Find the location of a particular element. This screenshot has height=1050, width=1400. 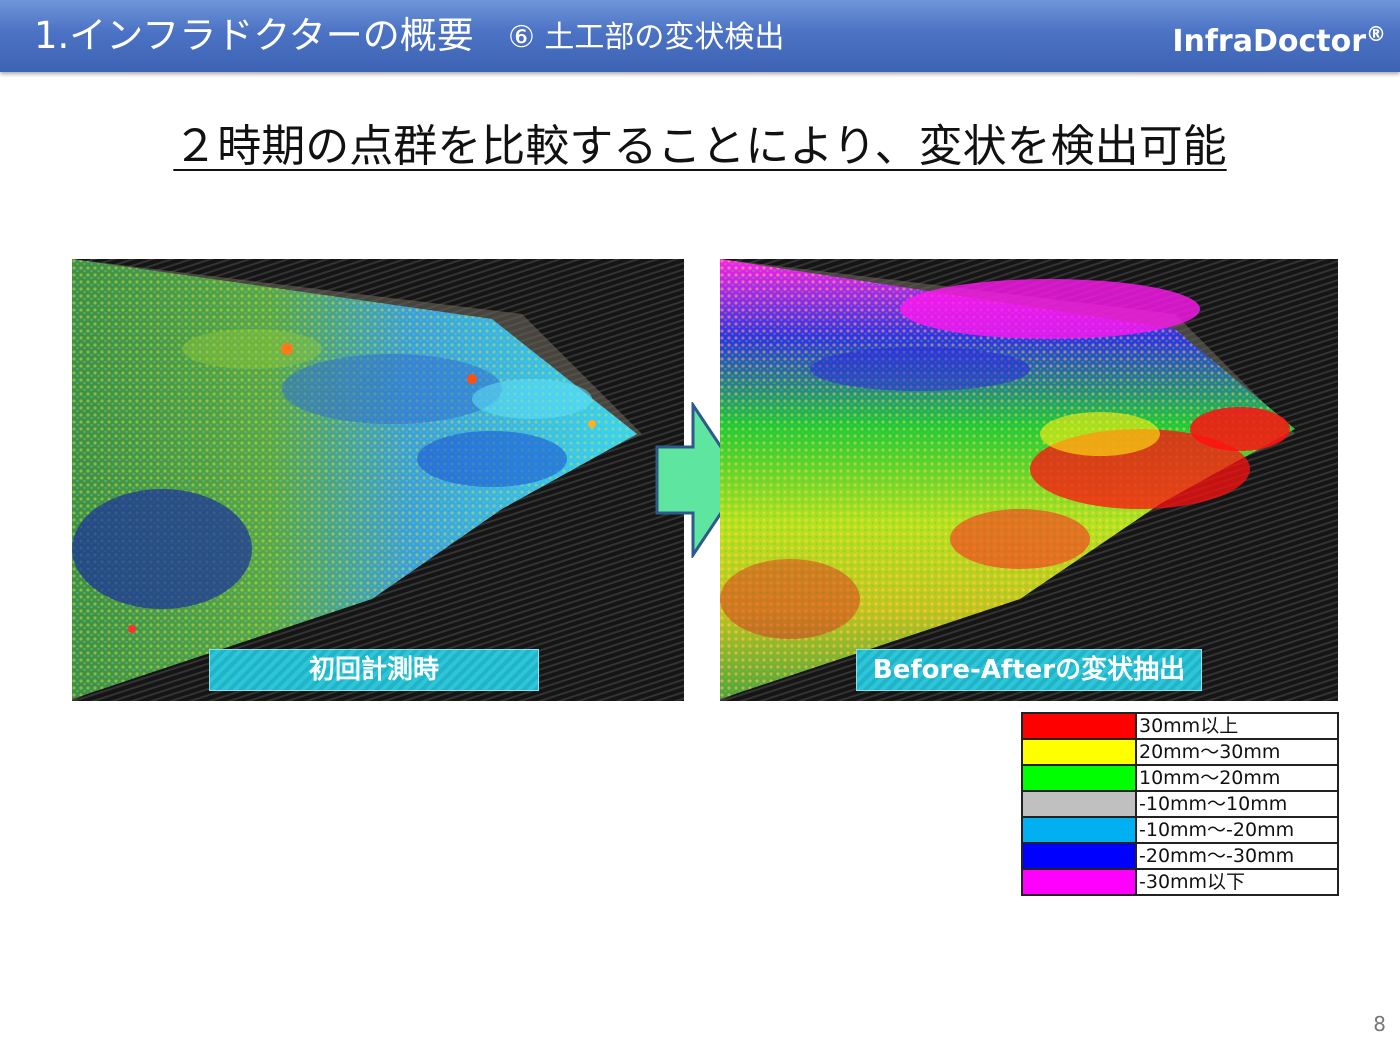

legend-row: 20mm～30mm is located at coordinates (1180, 752).